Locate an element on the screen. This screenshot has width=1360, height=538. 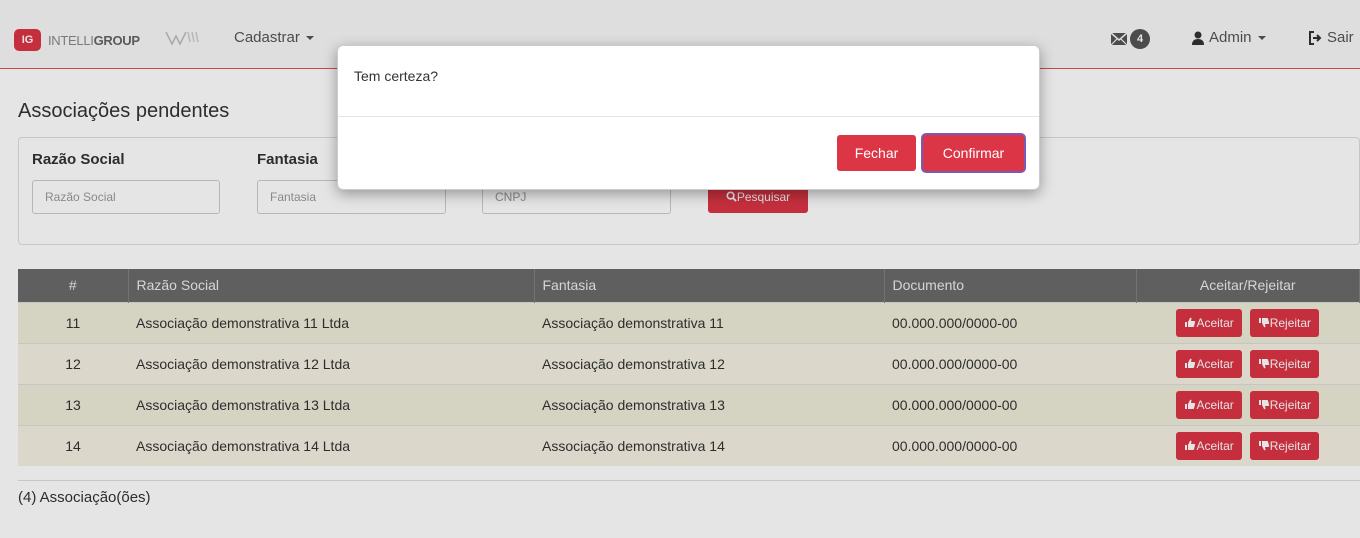
dialog-message: Tem certeza? is located at coordinates (688, 81).